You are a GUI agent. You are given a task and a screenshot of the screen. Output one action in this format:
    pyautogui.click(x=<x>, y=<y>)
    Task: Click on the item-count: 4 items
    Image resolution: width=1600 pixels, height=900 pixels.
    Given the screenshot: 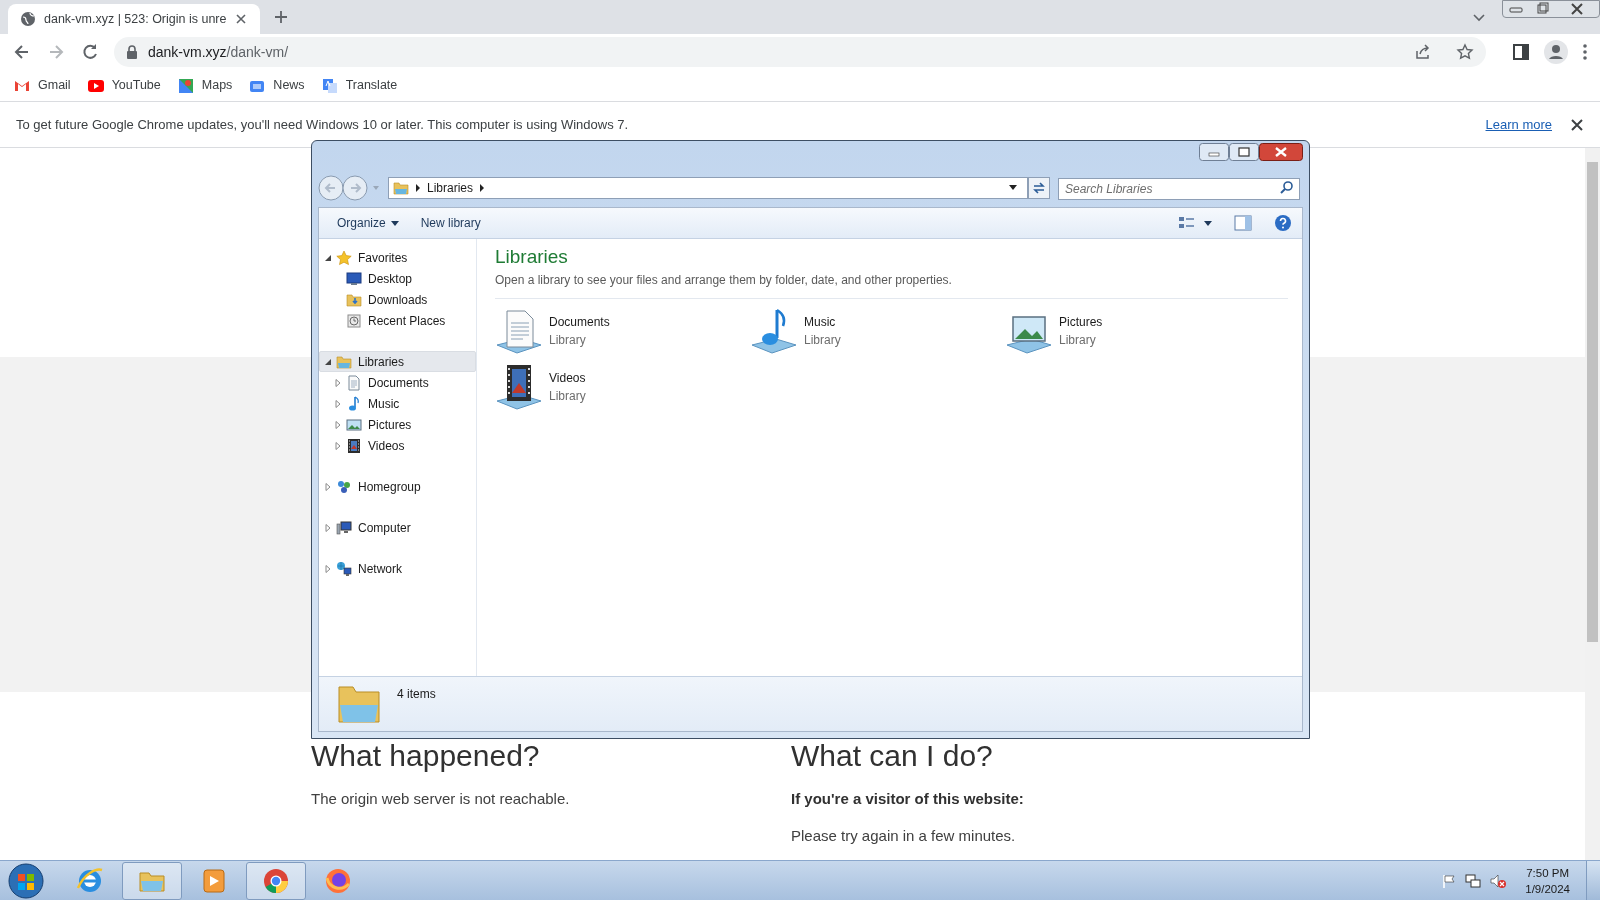 What is the action you would take?
    pyautogui.click(x=416, y=694)
    